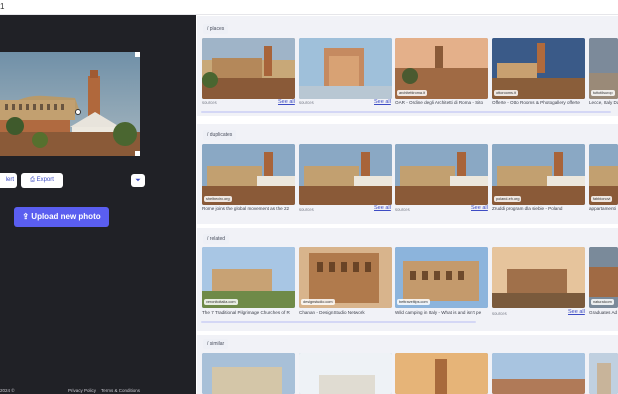 This screenshot has width=618, height=394. I want to click on result-thumbnail: fabbionovi, so click(603, 174).